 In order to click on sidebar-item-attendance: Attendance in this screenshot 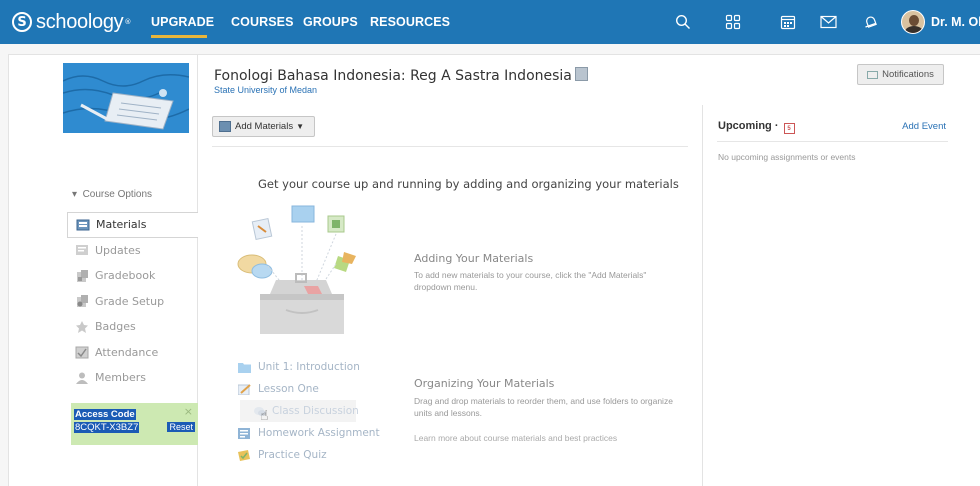, I will do `click(137, 353)`.